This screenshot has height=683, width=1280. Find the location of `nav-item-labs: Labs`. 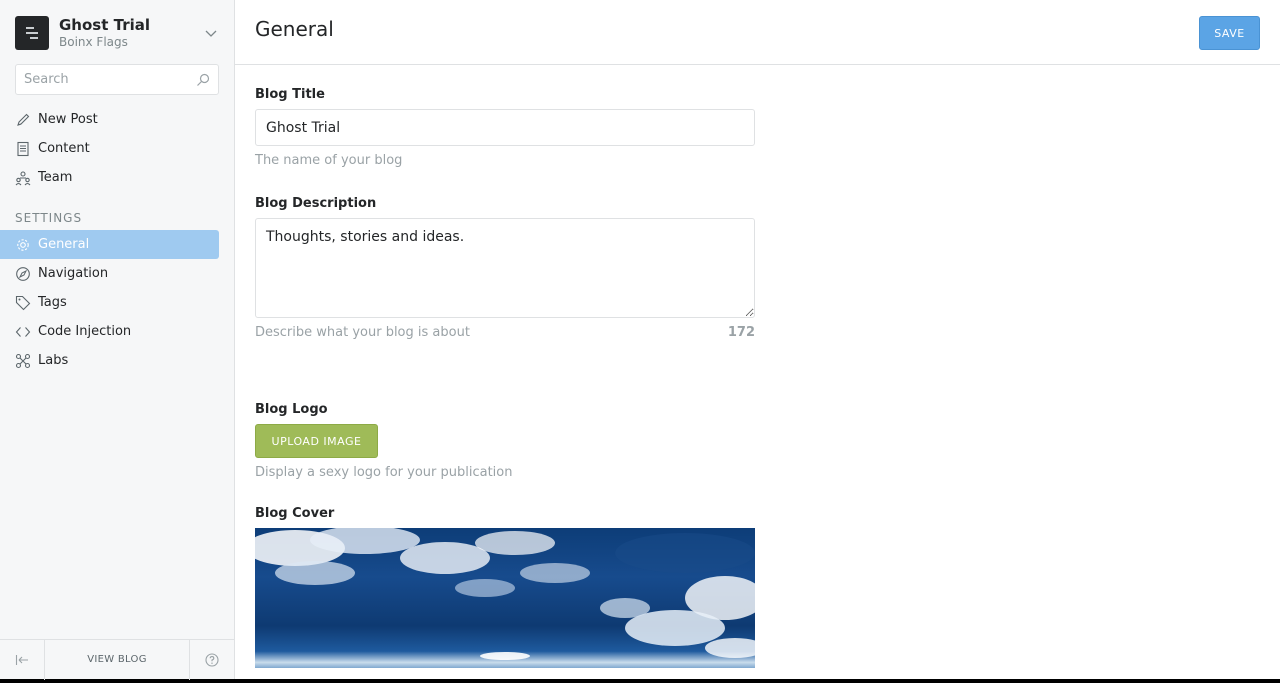

nav-item-labs: Labs is located at coordinates (109, 360).